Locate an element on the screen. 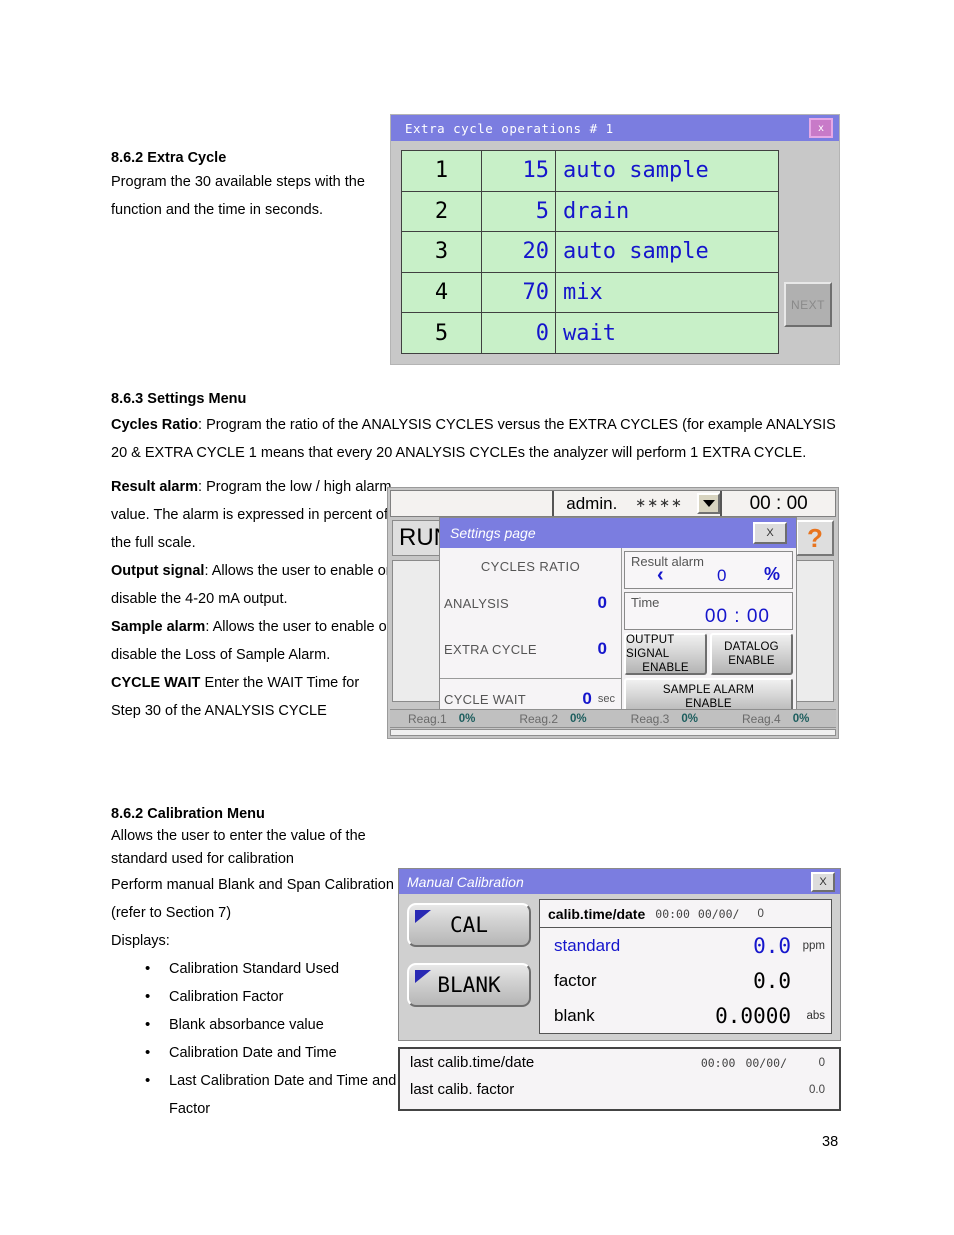 This screenshot has height=1235, width=954. reagent-2: Reag.2 0% is located at coordinates (552, 719).